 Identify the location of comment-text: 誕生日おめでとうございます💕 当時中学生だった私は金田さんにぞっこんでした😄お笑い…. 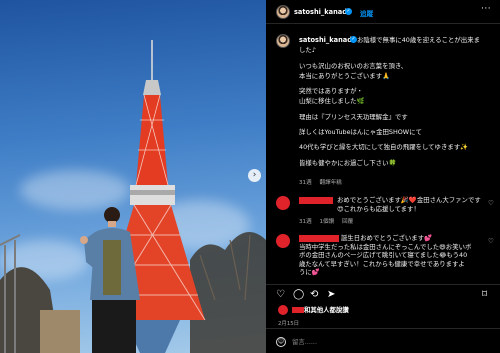
(385, 255).